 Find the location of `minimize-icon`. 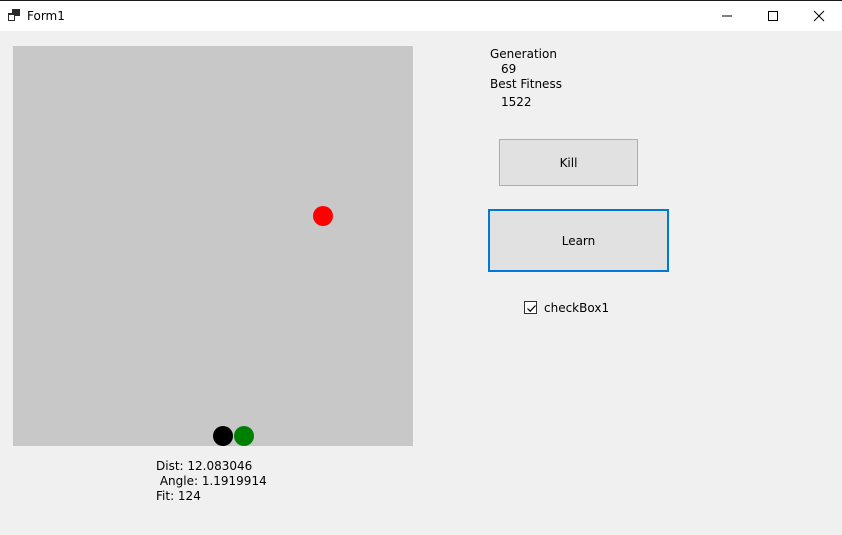

minimize-icon is located at coordinates (727, 16).